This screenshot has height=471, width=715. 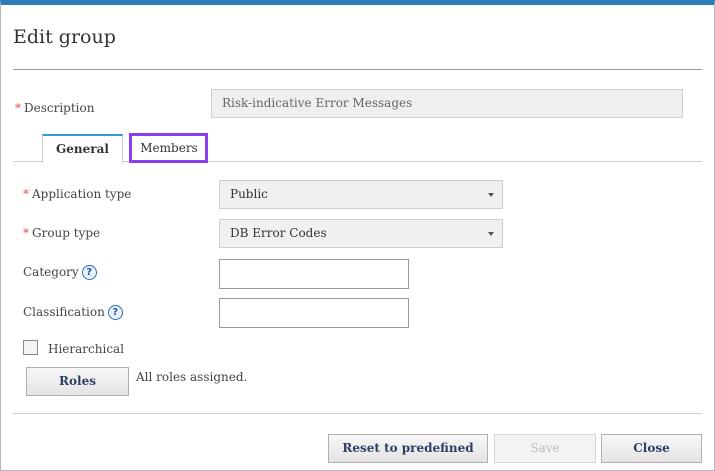 I want to click on category-input, so click(x=314, y=274).